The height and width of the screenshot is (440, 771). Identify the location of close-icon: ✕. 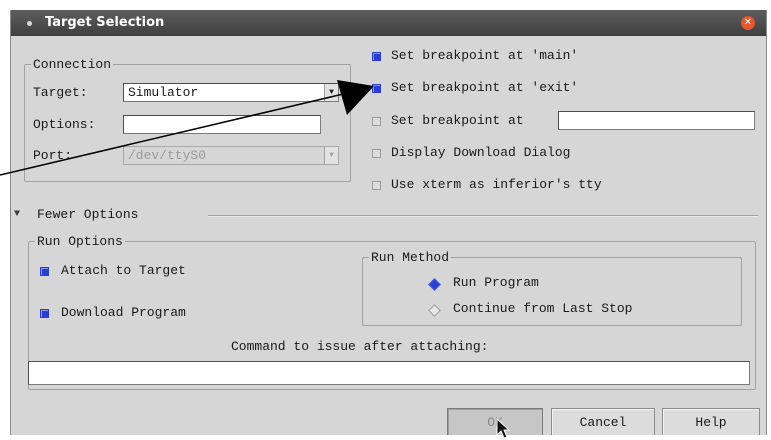
(748, 23).